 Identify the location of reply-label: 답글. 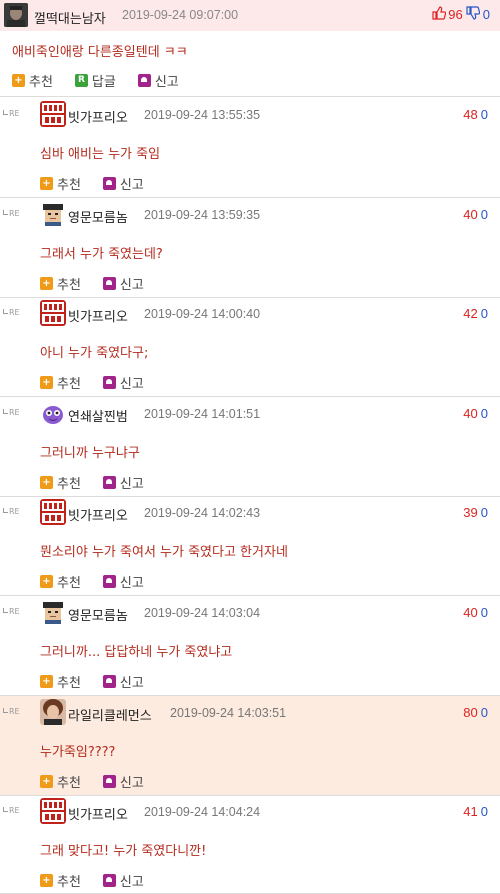
(103, 82).